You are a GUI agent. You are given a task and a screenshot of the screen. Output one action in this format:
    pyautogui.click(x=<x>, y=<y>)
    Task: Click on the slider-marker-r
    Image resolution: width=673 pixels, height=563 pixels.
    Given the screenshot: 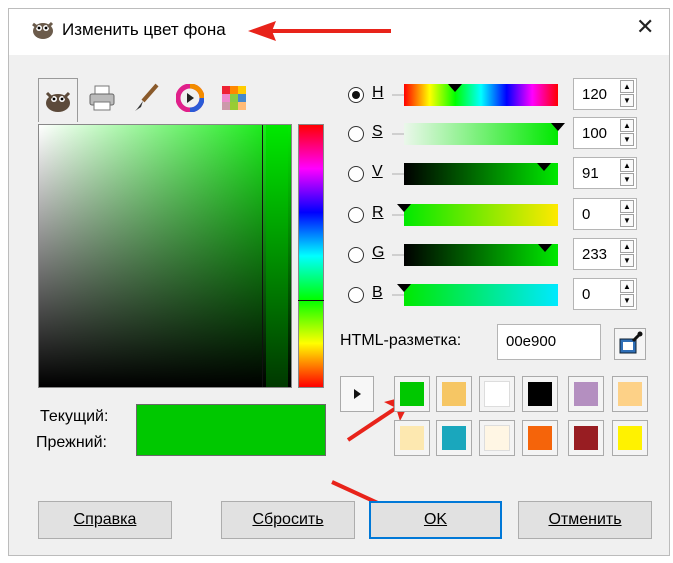 What is the action you would take?
    pyautogui.click(x=404, y=208)
    